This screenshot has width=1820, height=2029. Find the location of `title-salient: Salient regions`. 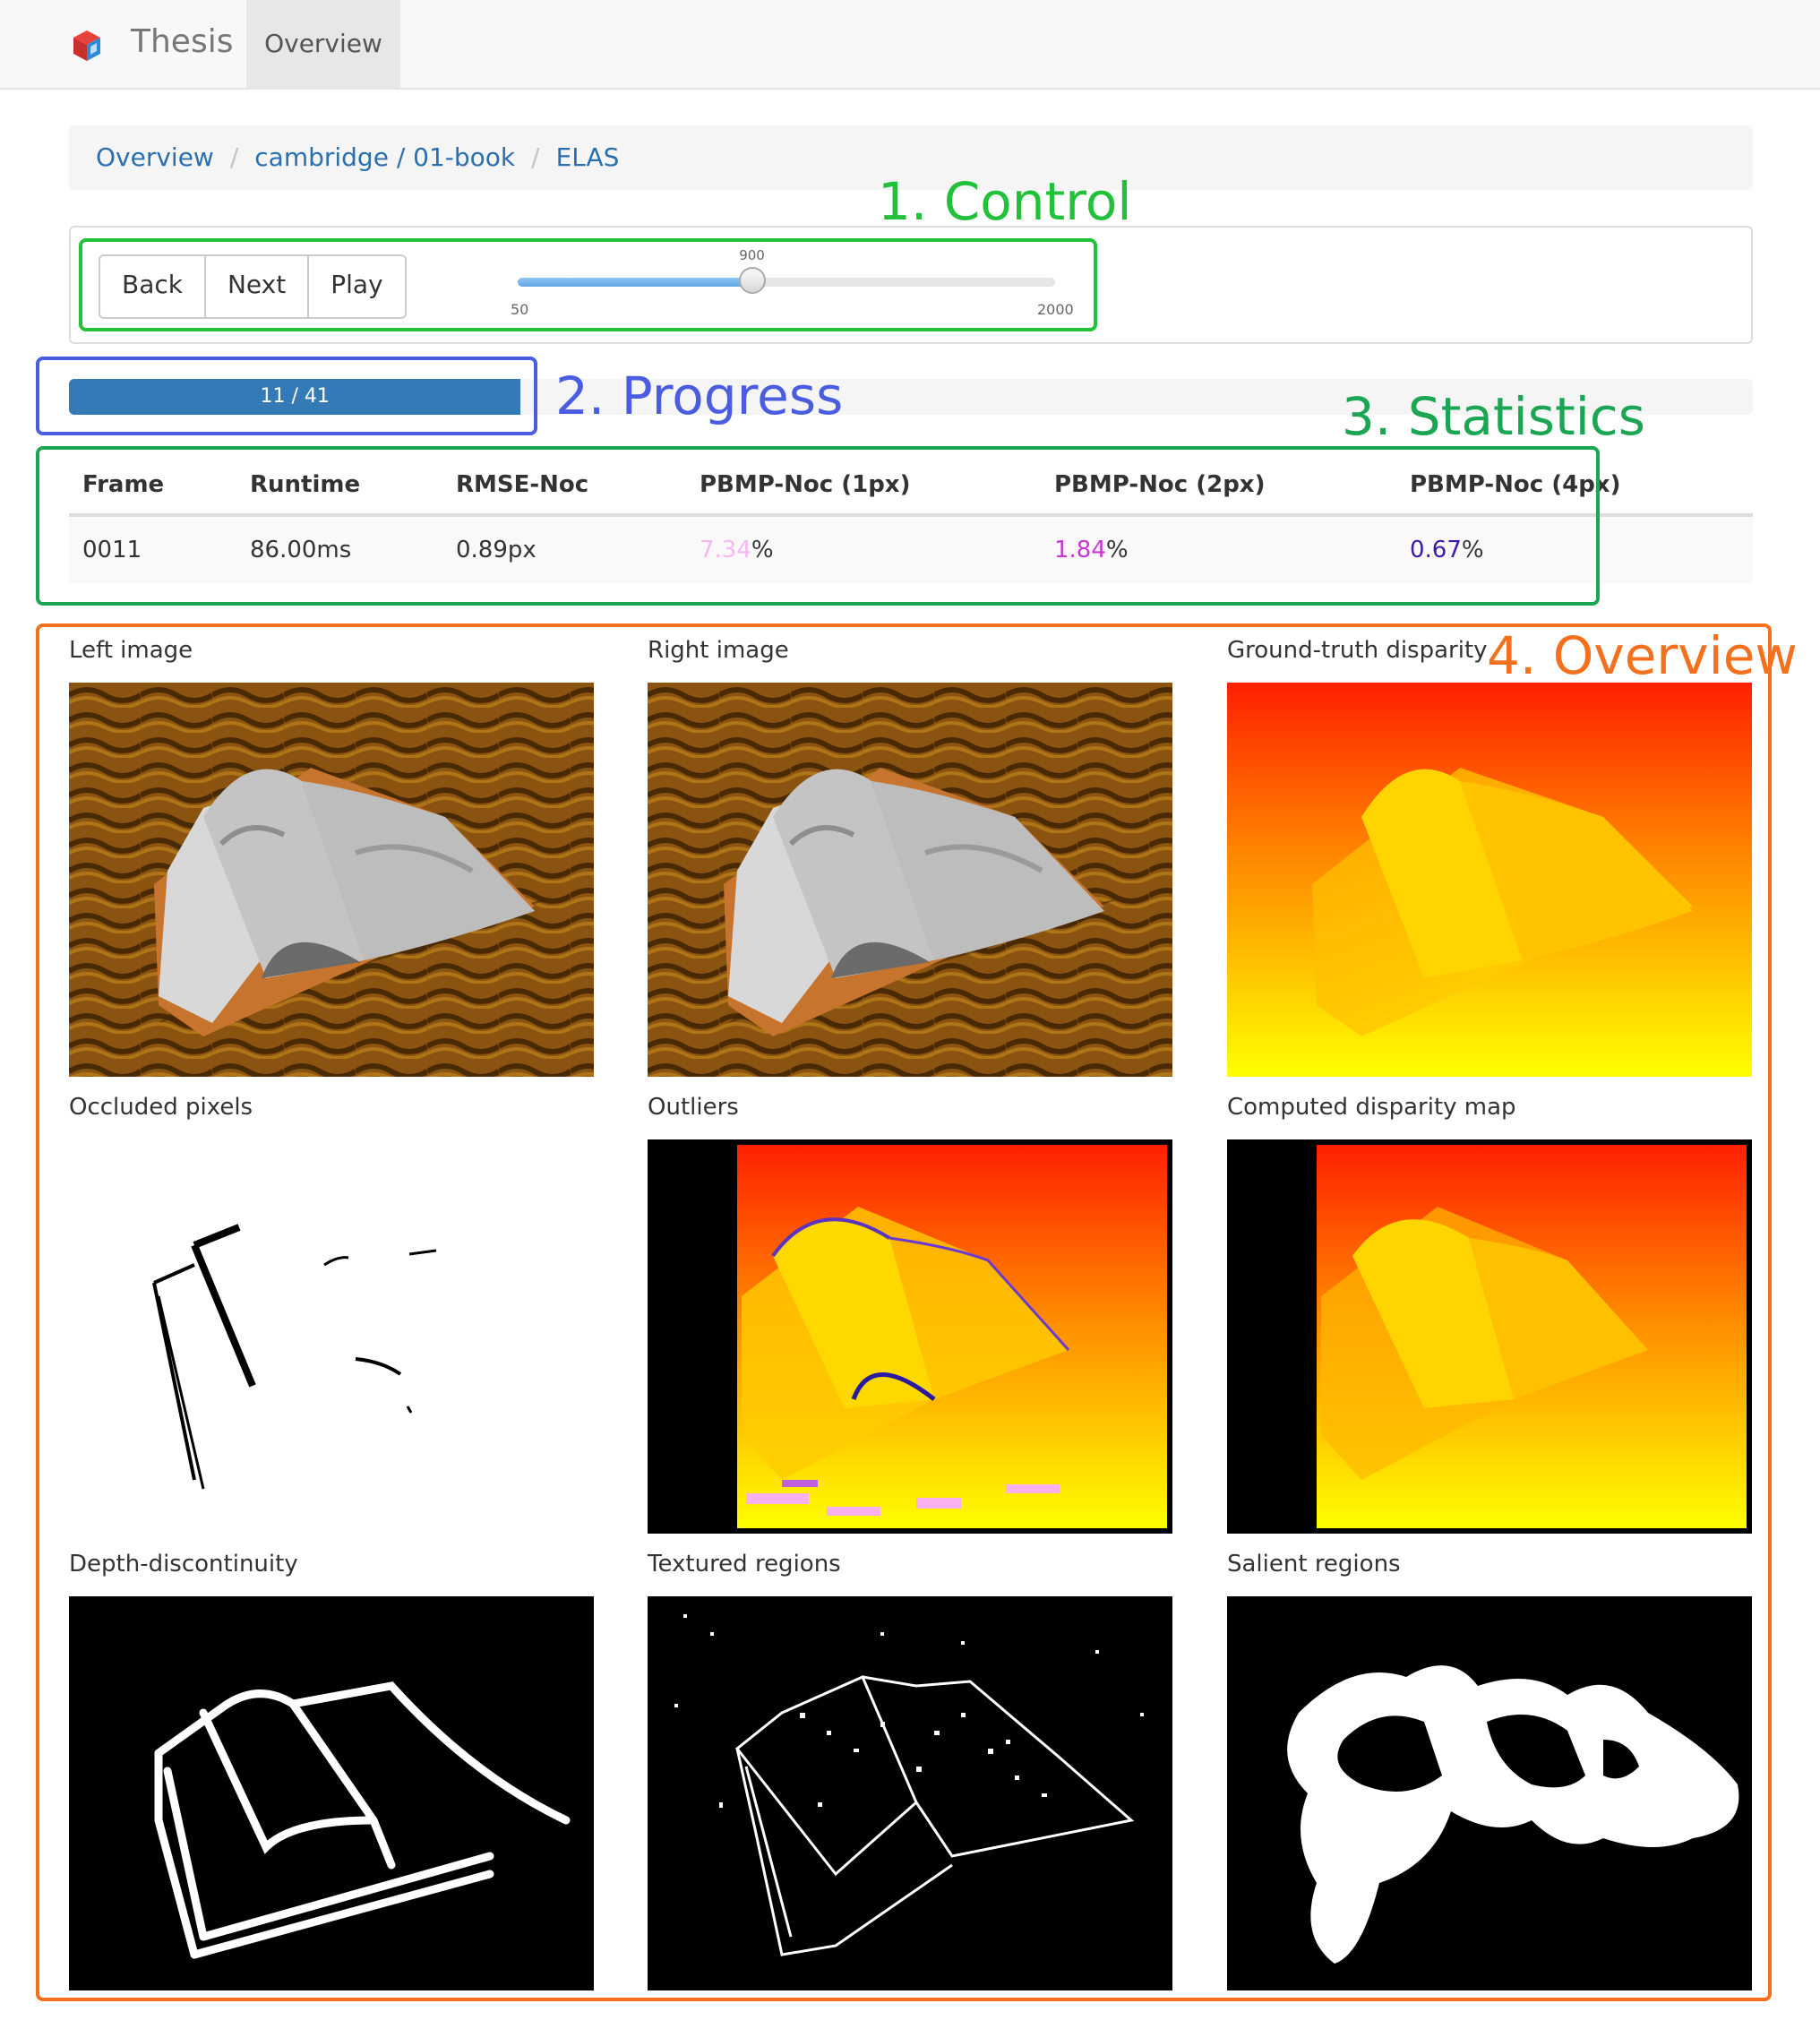

title-salient: Salient regions is located at coordinates (1314, 1565).